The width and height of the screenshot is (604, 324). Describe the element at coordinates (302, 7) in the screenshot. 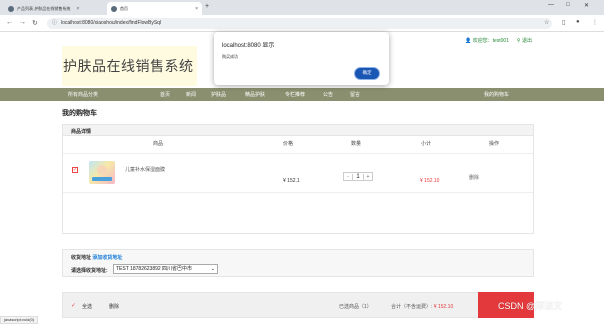

I see `browser-tab-bar: 产品列表-护肤品在线销售系统 × 首页 × + — □ ✕` at that location.